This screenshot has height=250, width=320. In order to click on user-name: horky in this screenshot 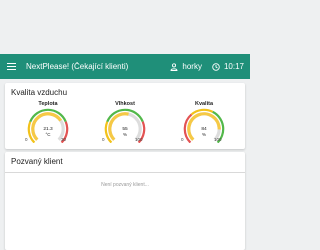, I will do `click(192, 66)`.